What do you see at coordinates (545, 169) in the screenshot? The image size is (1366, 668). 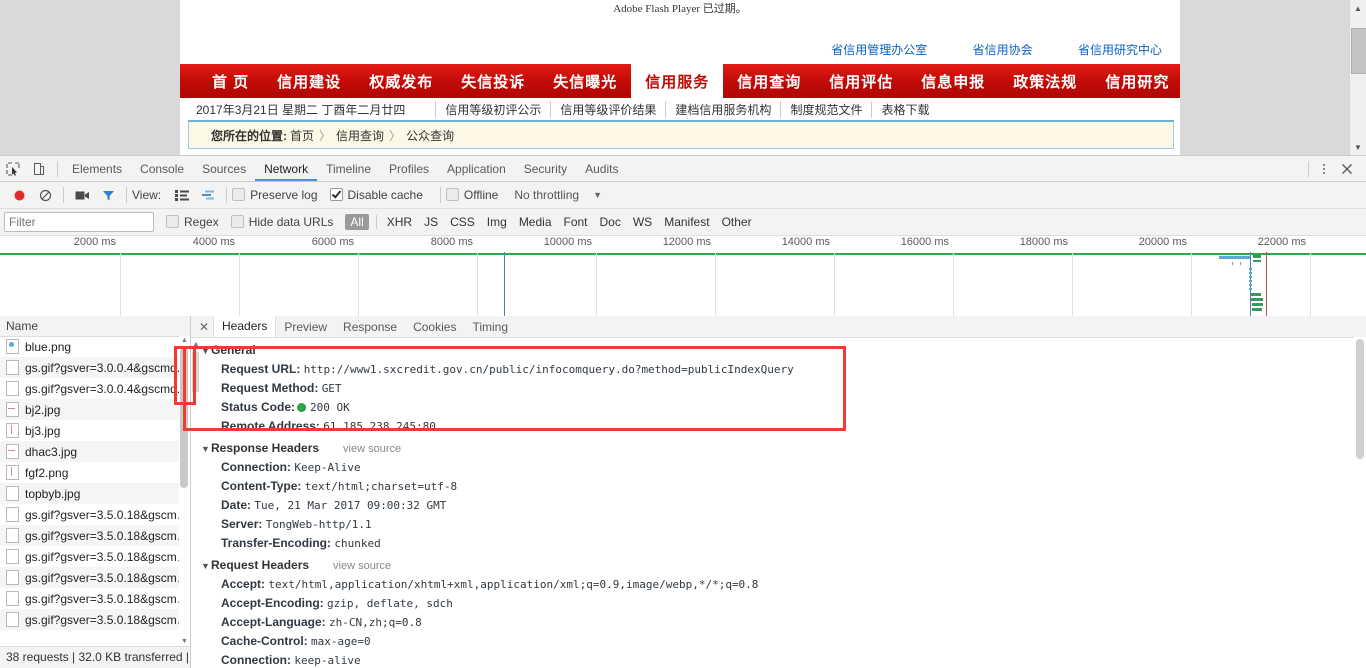 I see `tab-security: Security` at bounding box center [545, 169].